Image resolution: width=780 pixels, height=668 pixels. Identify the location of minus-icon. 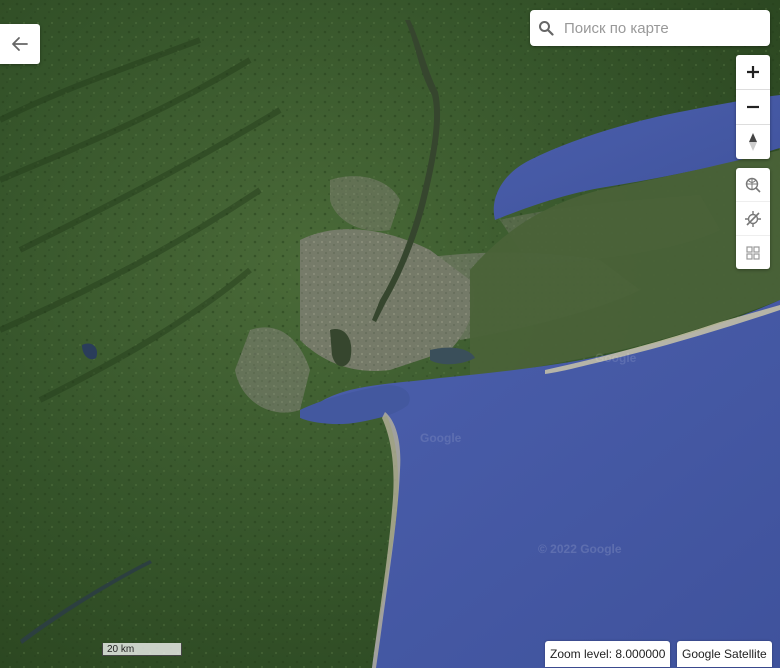
(753, 107).